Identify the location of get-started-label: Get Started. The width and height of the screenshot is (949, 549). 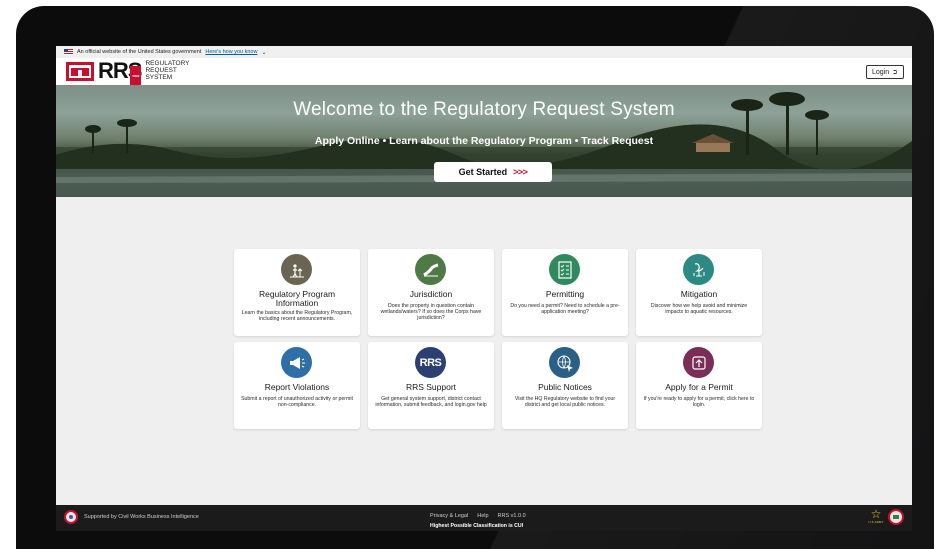
(483, 172).